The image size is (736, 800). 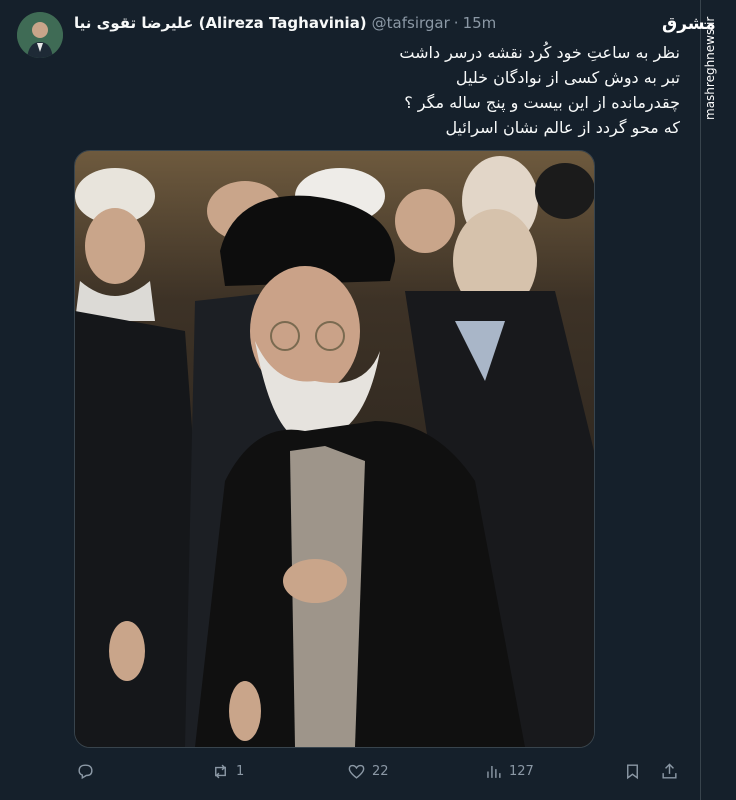 I want to click on tweet-actions: 1 22 127, so click(x=379, y=774).